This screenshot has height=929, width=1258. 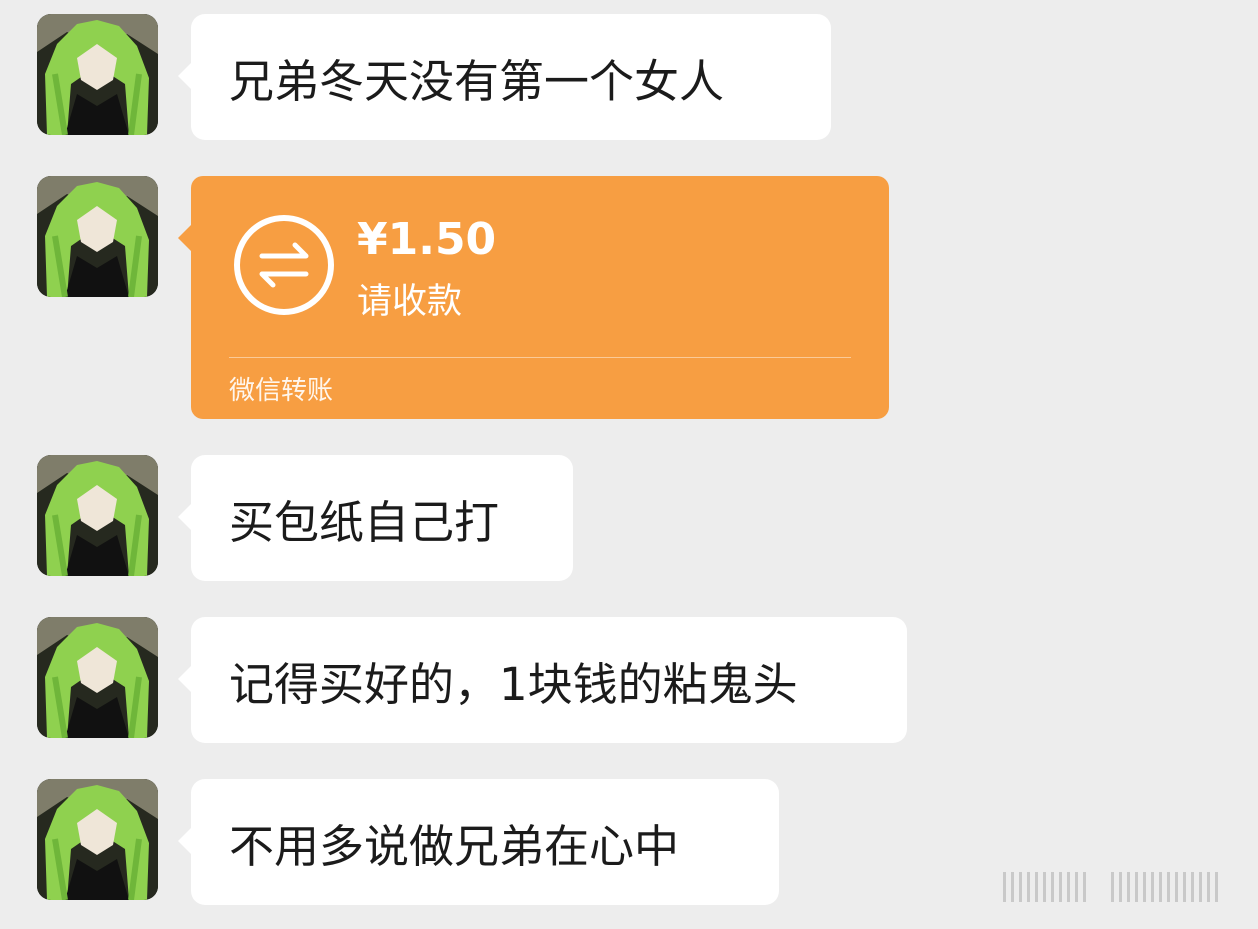 I want to click on message-bubble: 记得买好的，1块钱的粘鬼头, so click(x=542, y=680).